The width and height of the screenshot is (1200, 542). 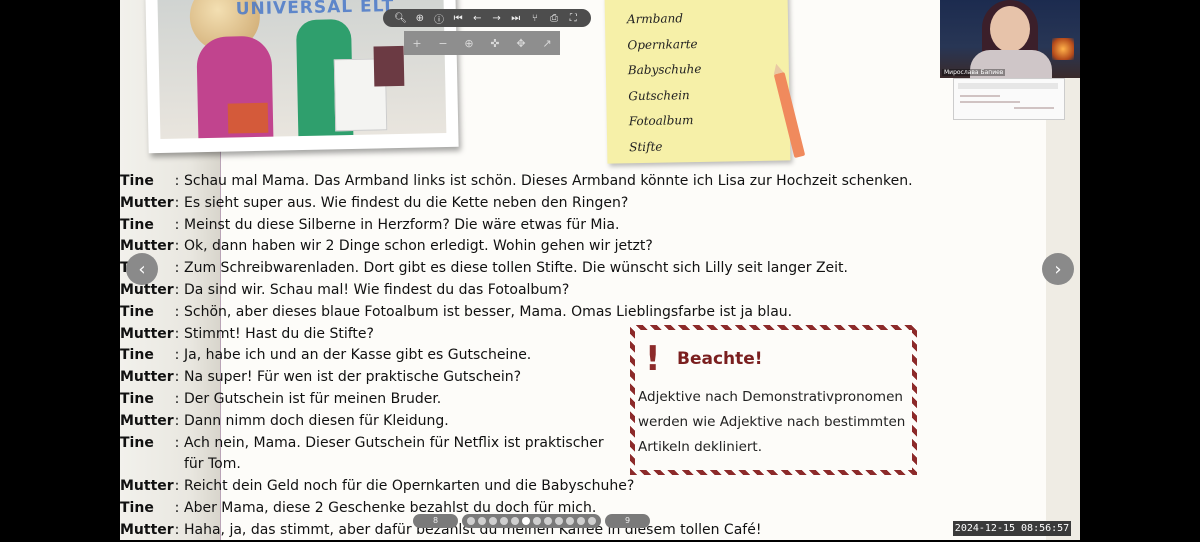 I want to click on prev-page-arrow: ‹, so click(x=142, y=269).